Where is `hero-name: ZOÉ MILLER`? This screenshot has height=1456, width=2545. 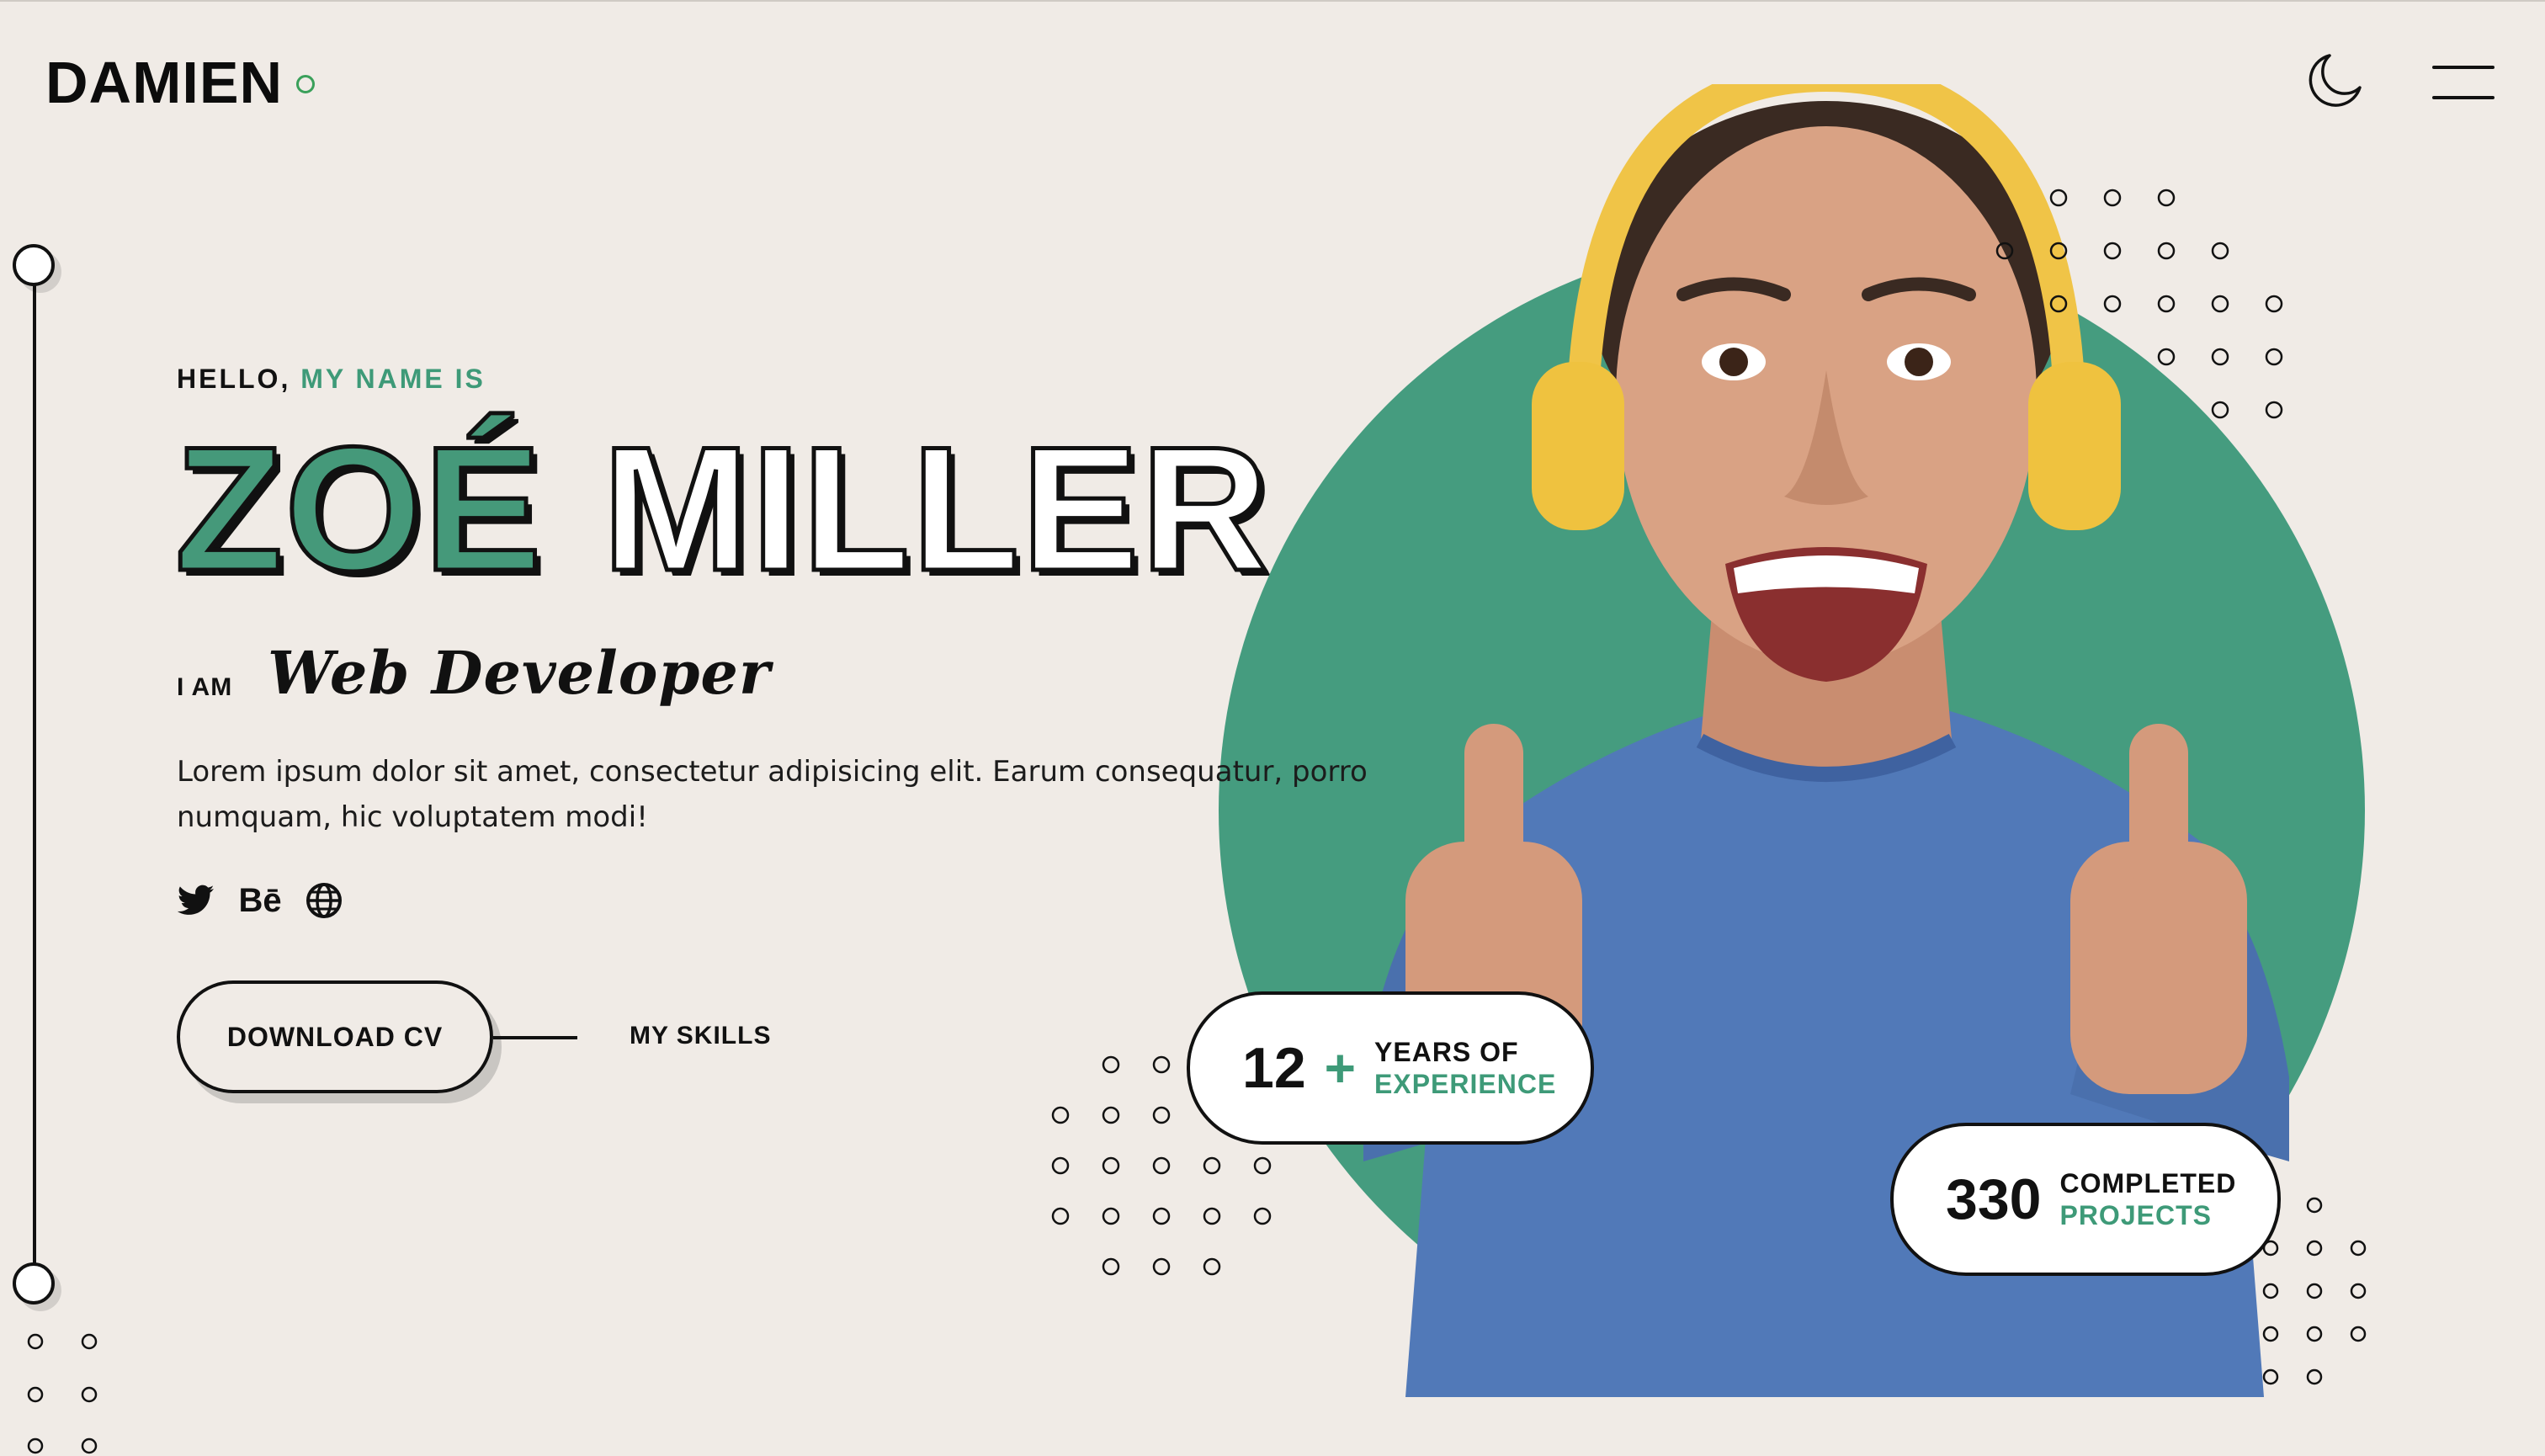
hero-name: ZOÉ MILLER is located at coordinates (722, 509).